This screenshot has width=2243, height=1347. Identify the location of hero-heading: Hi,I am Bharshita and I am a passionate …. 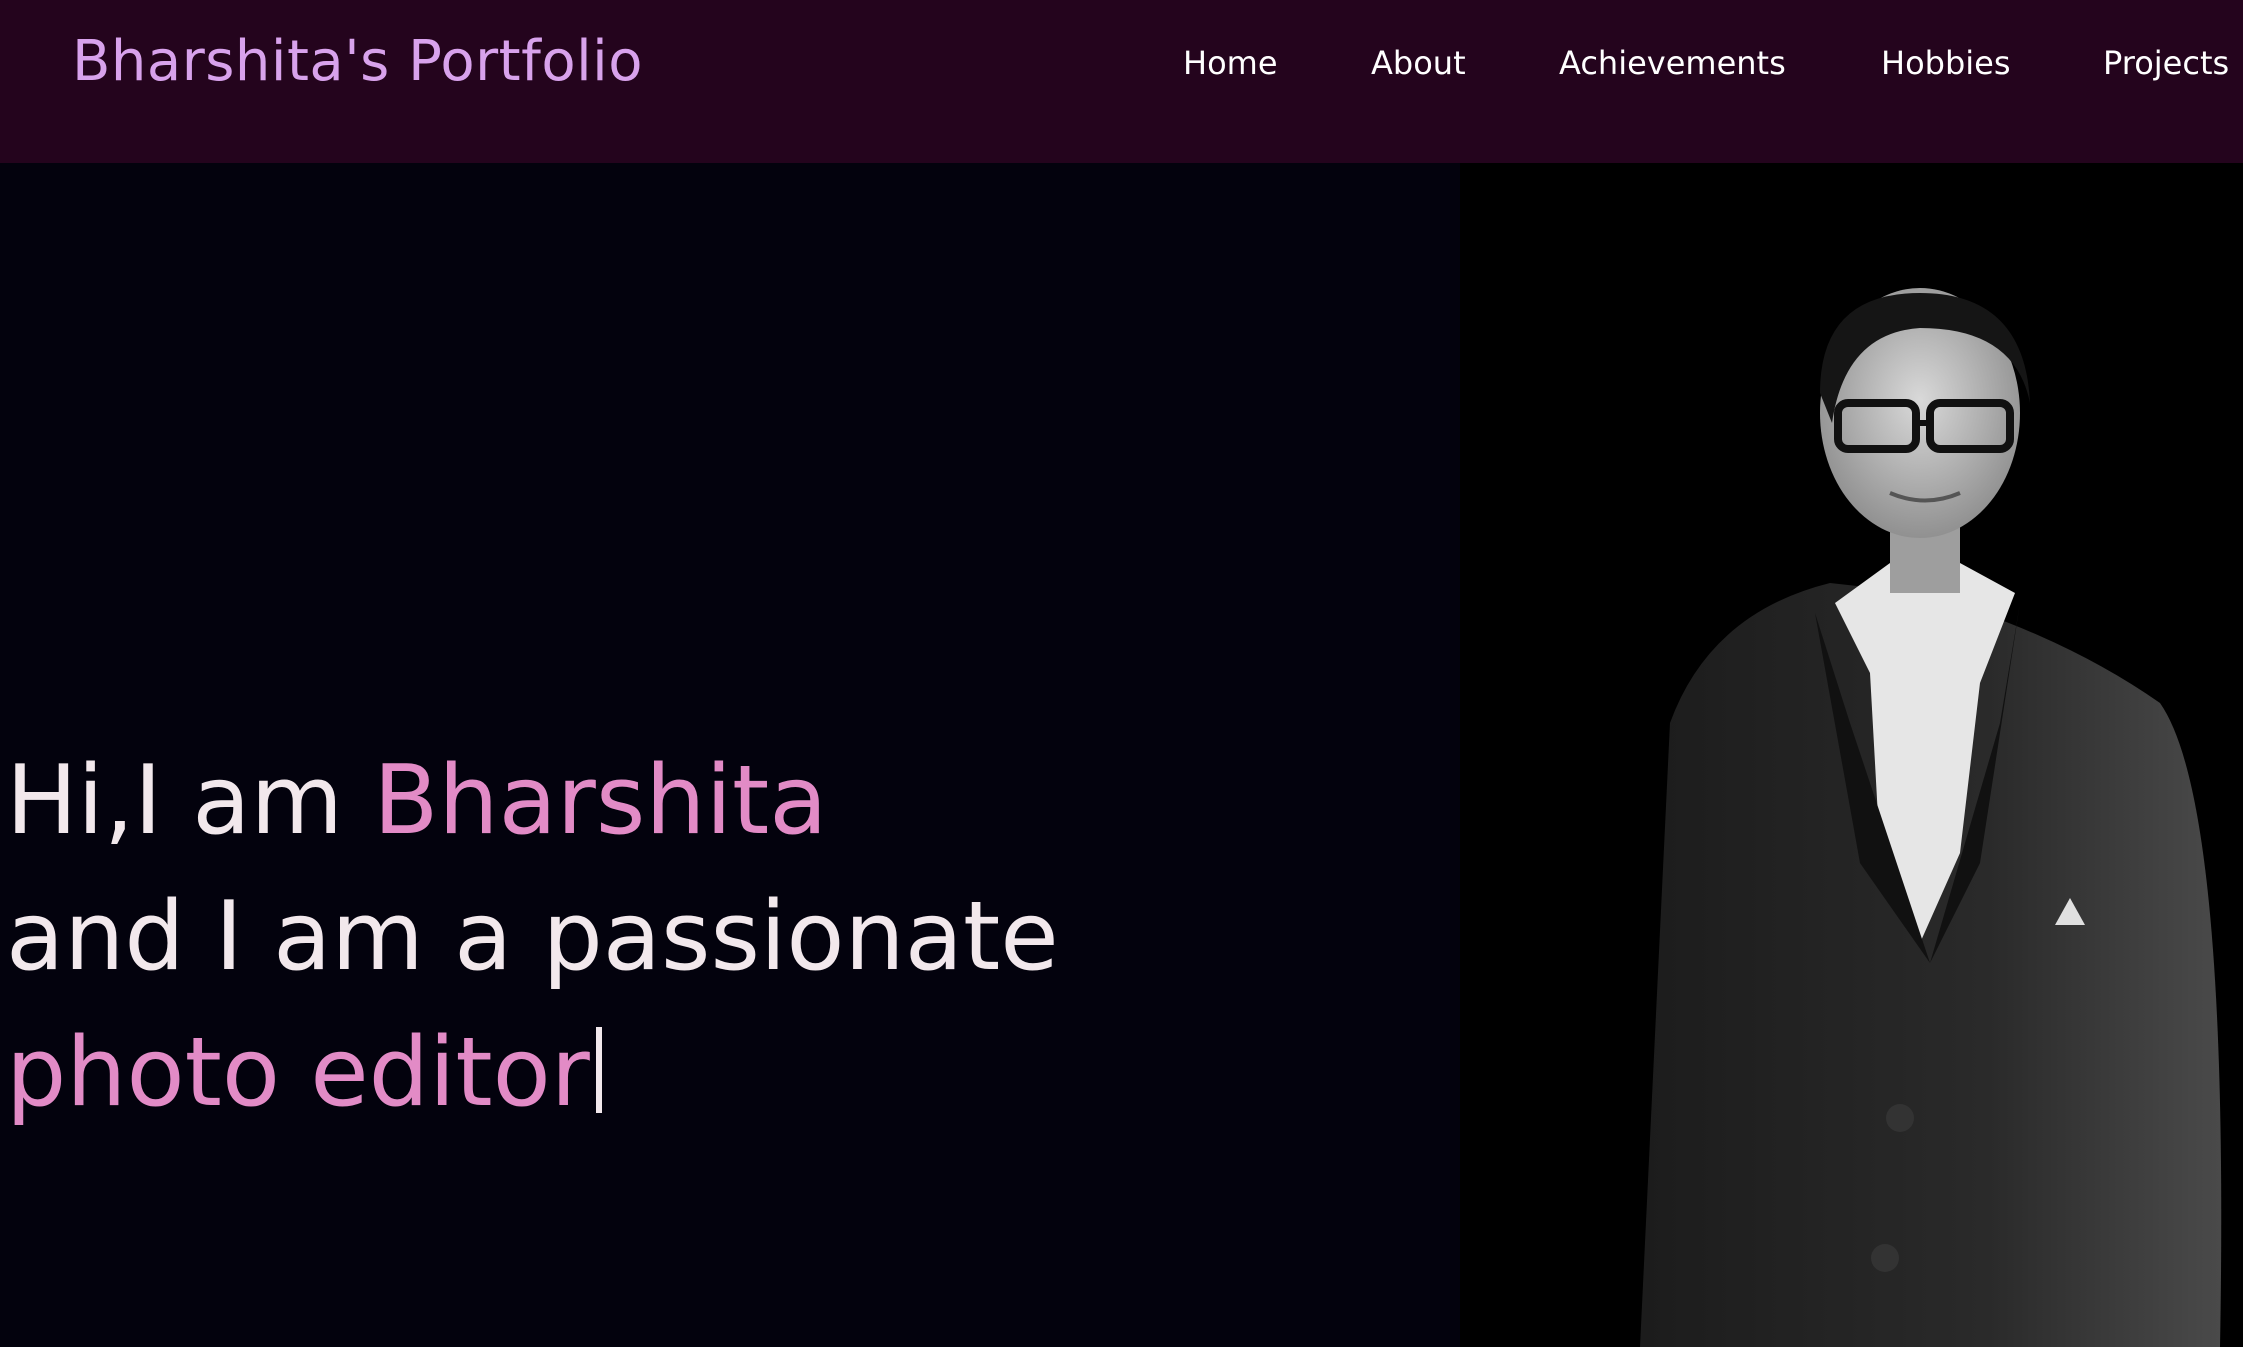
(532, 937).